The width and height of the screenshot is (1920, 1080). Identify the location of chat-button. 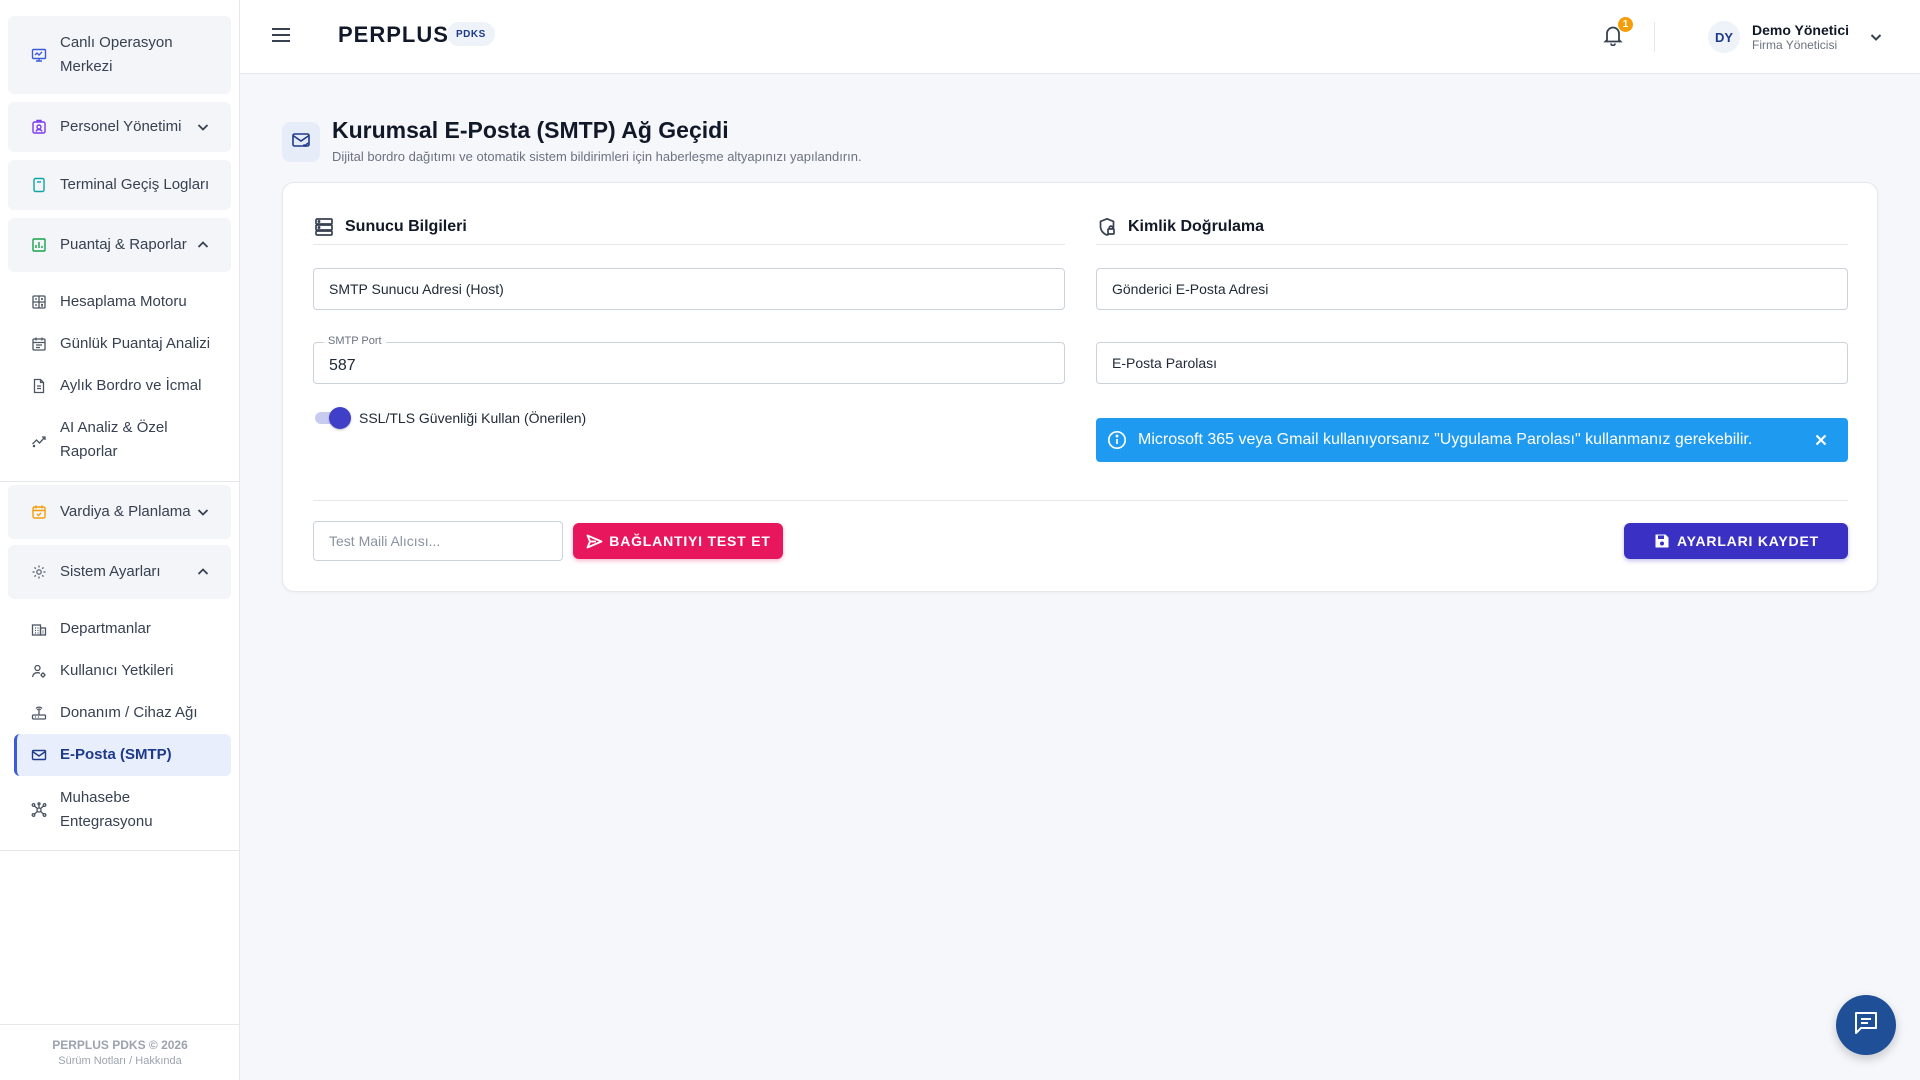
(1866, 1025).